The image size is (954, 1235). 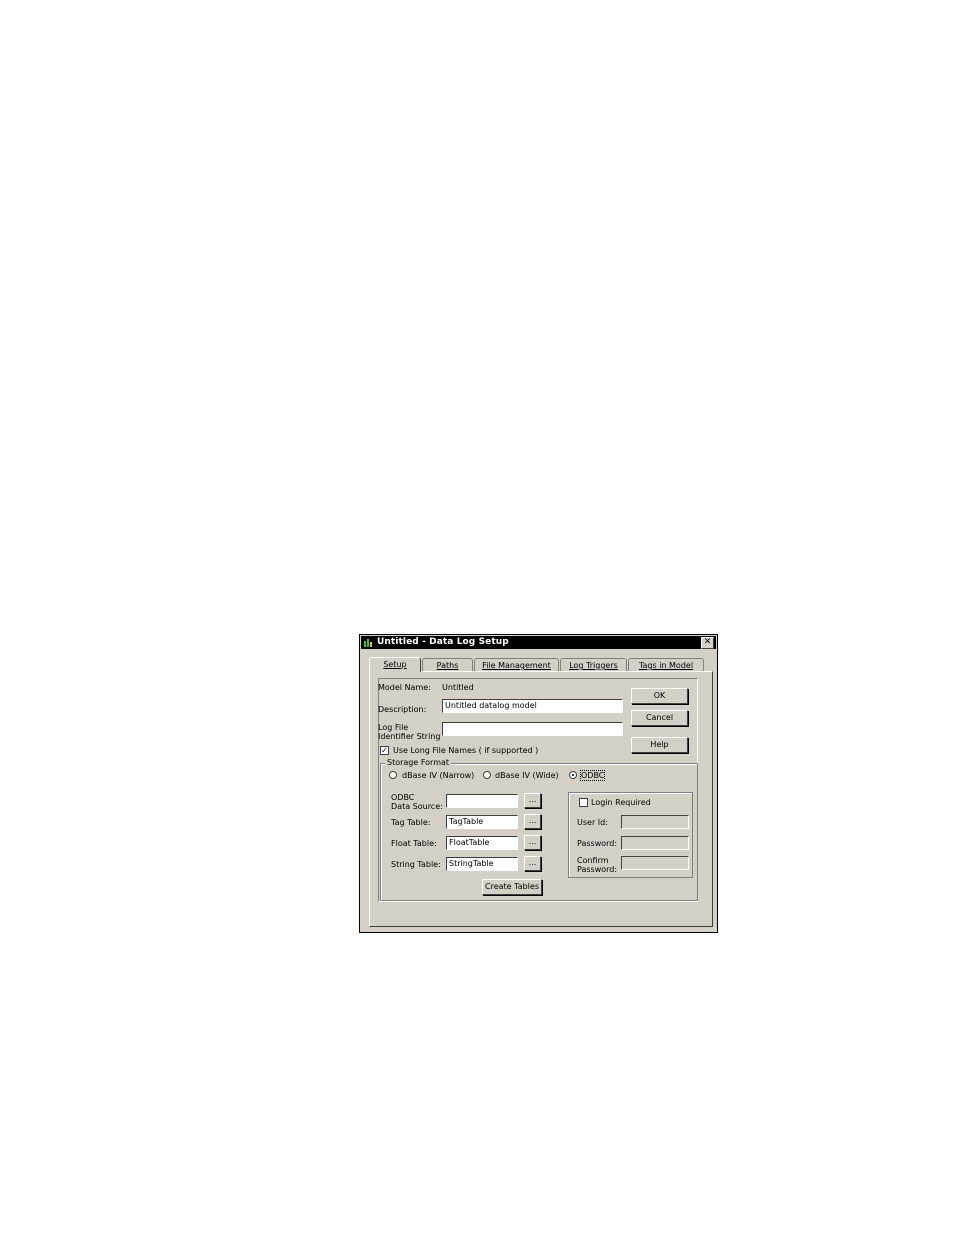 What do you see at coordinates (592, 822) in the screenshot?
I see `user-id-label: User Id:` at bounding box center [592, 822].